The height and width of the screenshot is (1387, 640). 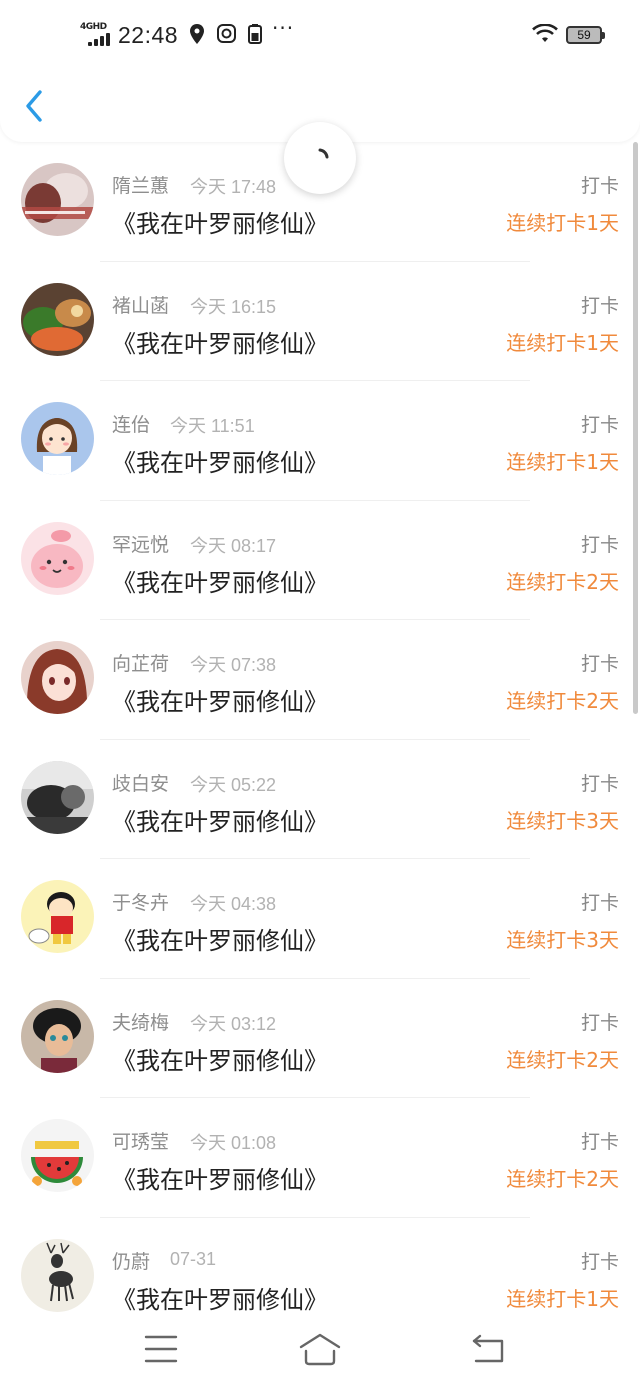 What do you see at coordinates (141, 305) in the screenshot?
I see `user-name: 褚山菡` at bounding box center [141, 305].